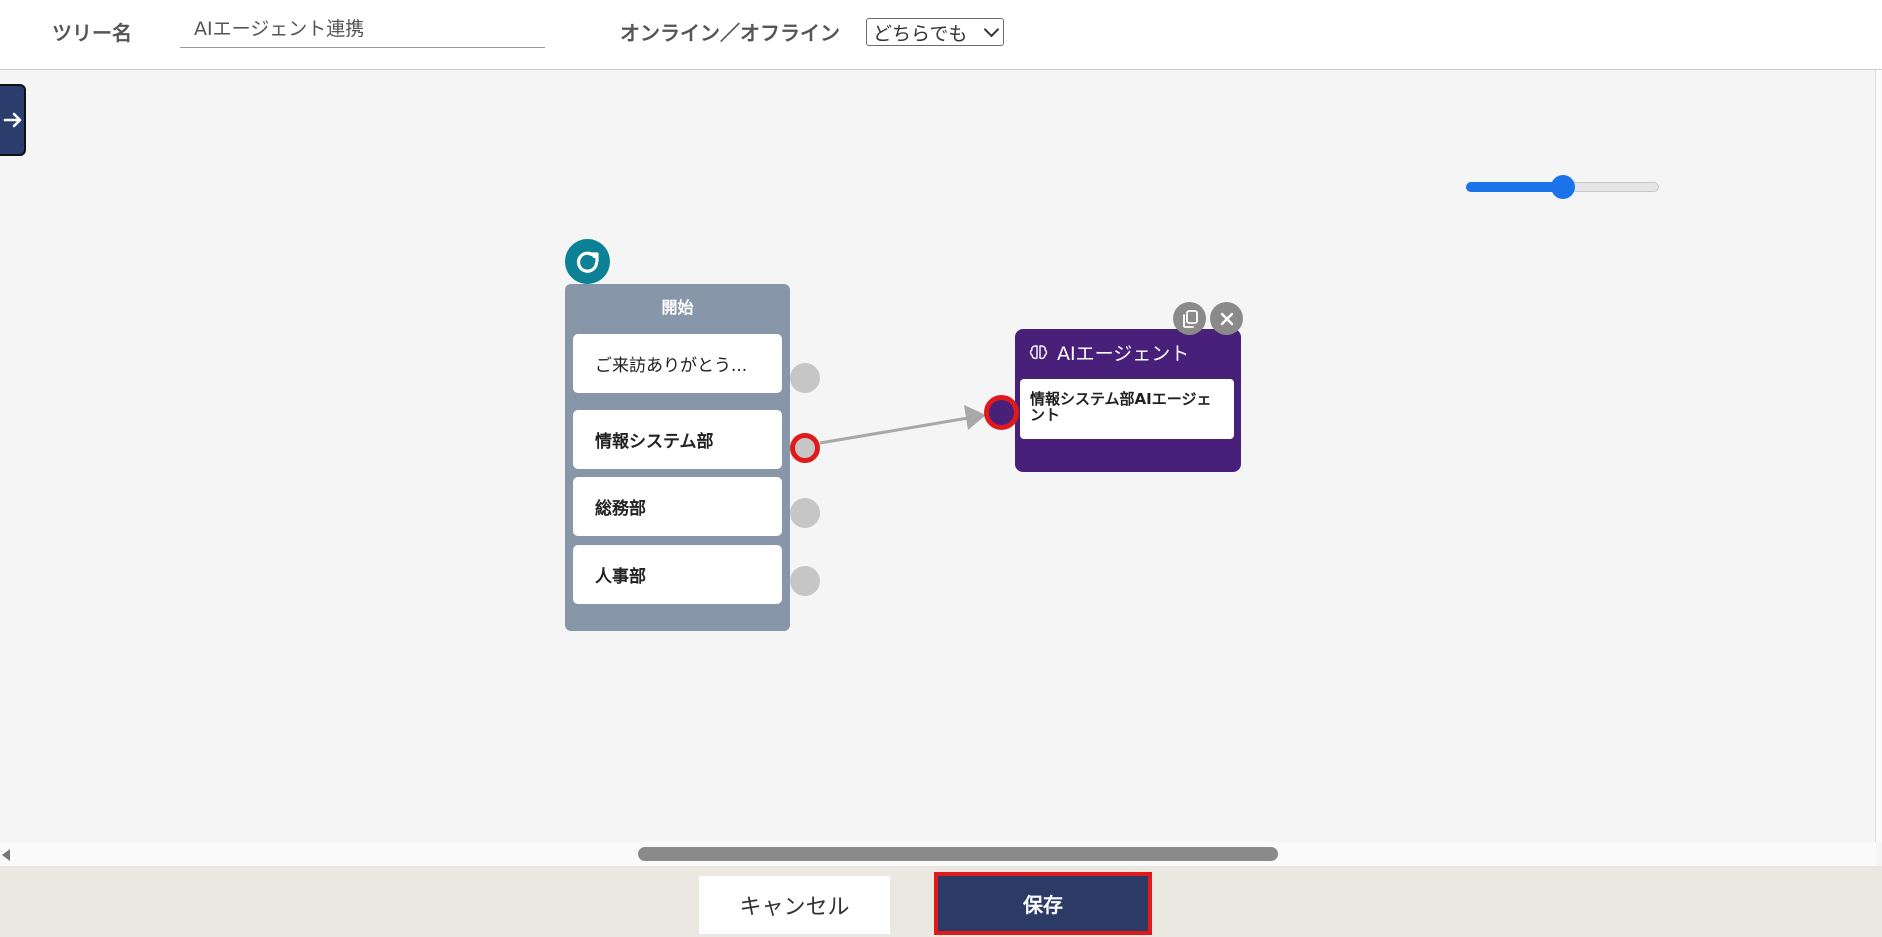 The width and height of the screenshot is (1882, 937). Describe the element at coordinates (92, 33) in the screenshot. I see `tree-name-label: ツリー名` at that location.